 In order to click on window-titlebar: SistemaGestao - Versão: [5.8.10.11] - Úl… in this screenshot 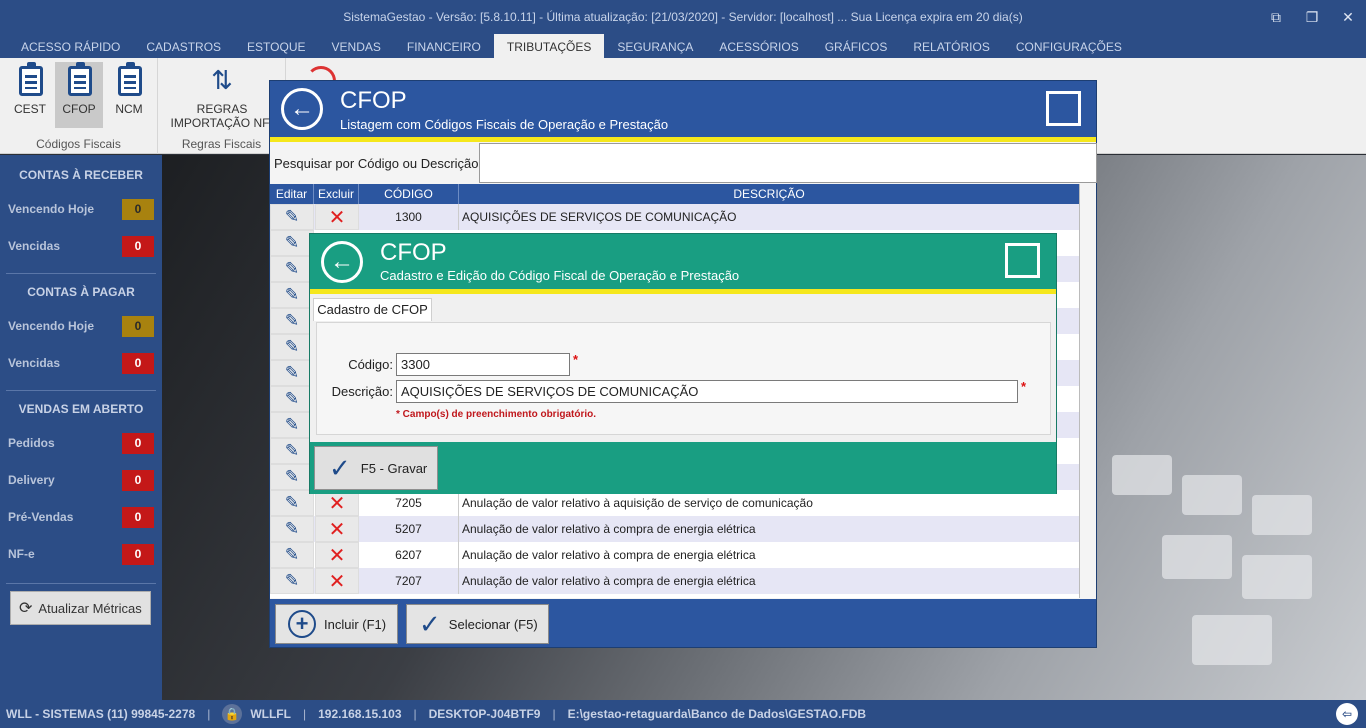, I will do `click(683, 17)`.